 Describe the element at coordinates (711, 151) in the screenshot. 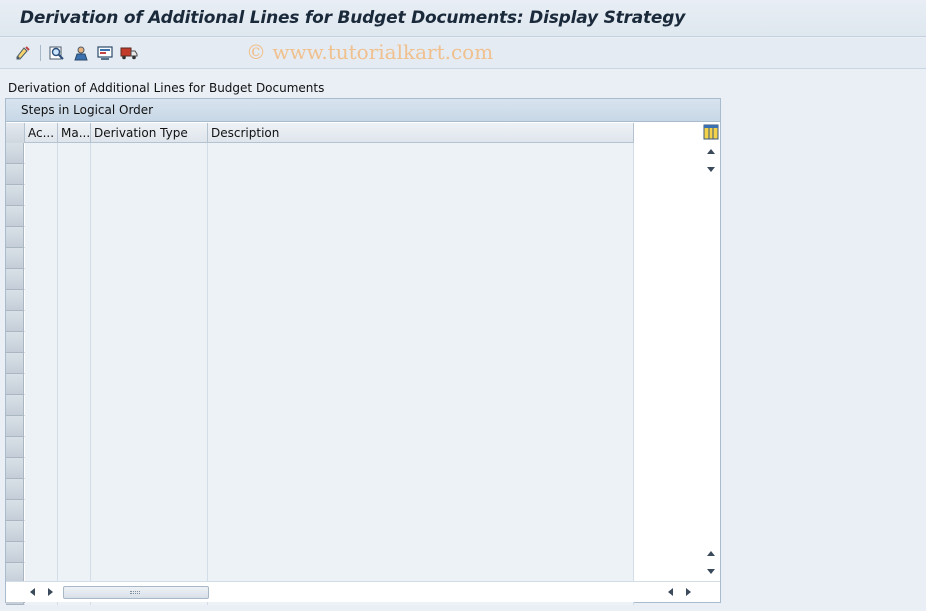

I see `scroll-up-arrow-icon` at that location.